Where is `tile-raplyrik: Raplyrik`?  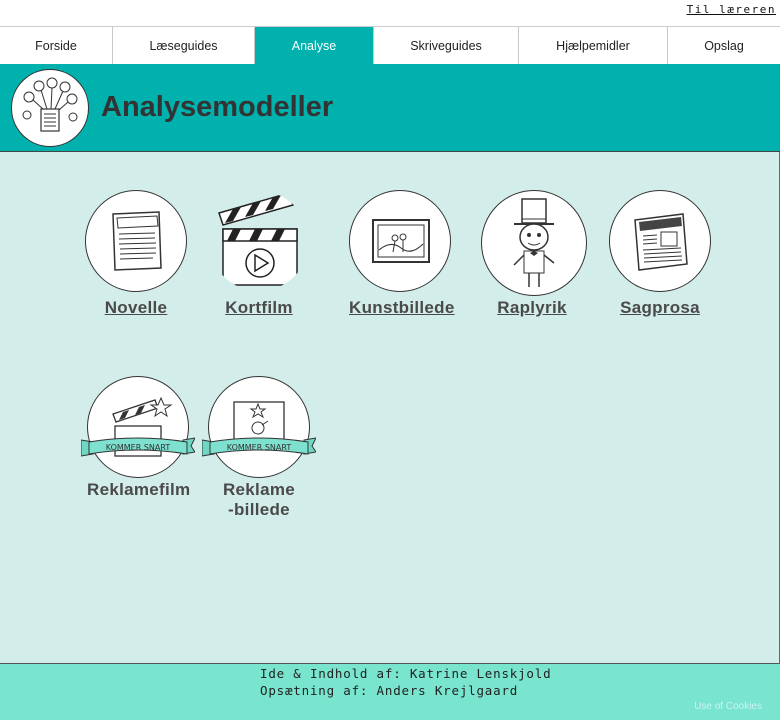 tile-raplyrik: Raplyrik is located at coordinates (534, 254).